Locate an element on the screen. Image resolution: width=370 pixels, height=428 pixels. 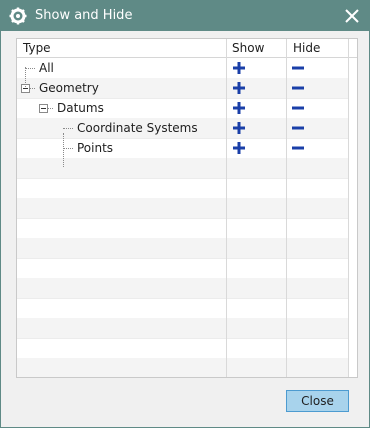
title-bar: Show and Hide is located at coordinates (185, 16).